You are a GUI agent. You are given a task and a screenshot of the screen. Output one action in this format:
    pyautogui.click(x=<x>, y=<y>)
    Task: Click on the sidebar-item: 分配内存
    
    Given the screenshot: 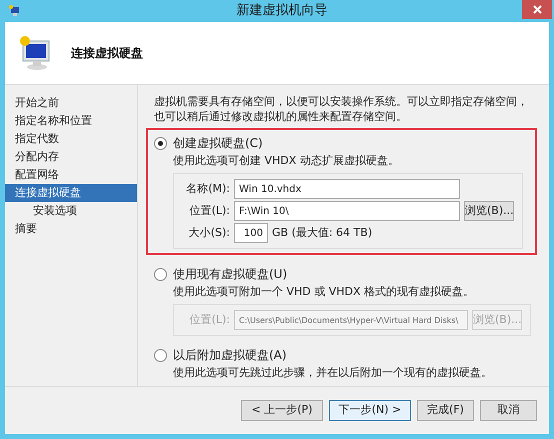 What is the action you would take?
    pyautogui.click(x=71, y=157)
    